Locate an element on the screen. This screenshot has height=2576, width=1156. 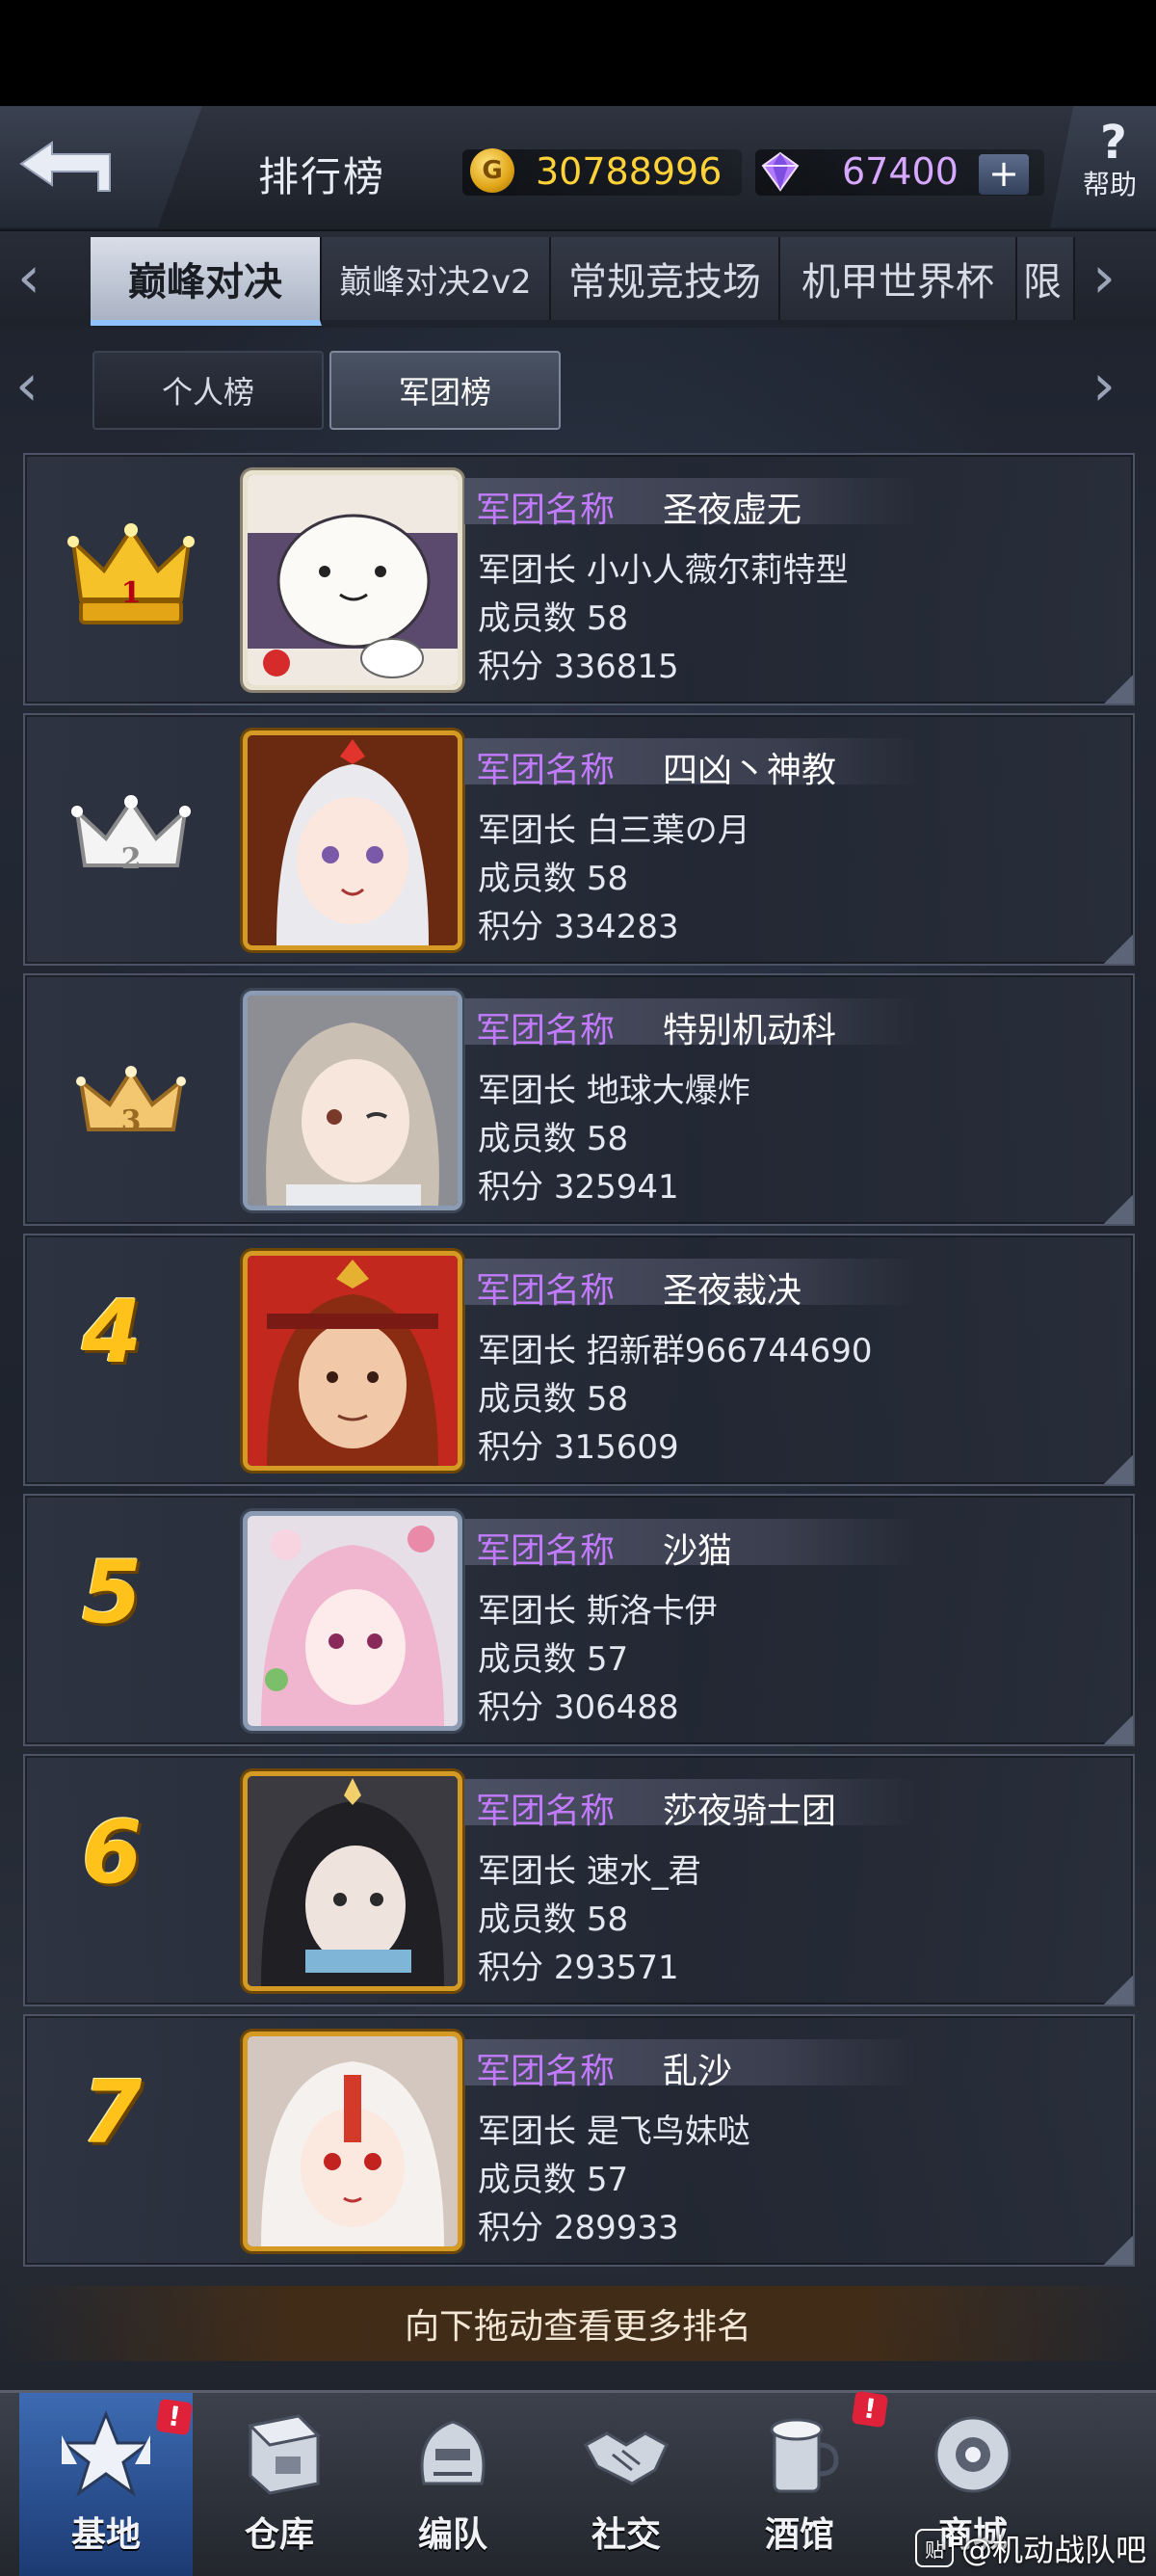
base-icon is located at coordinates (106, 2453).